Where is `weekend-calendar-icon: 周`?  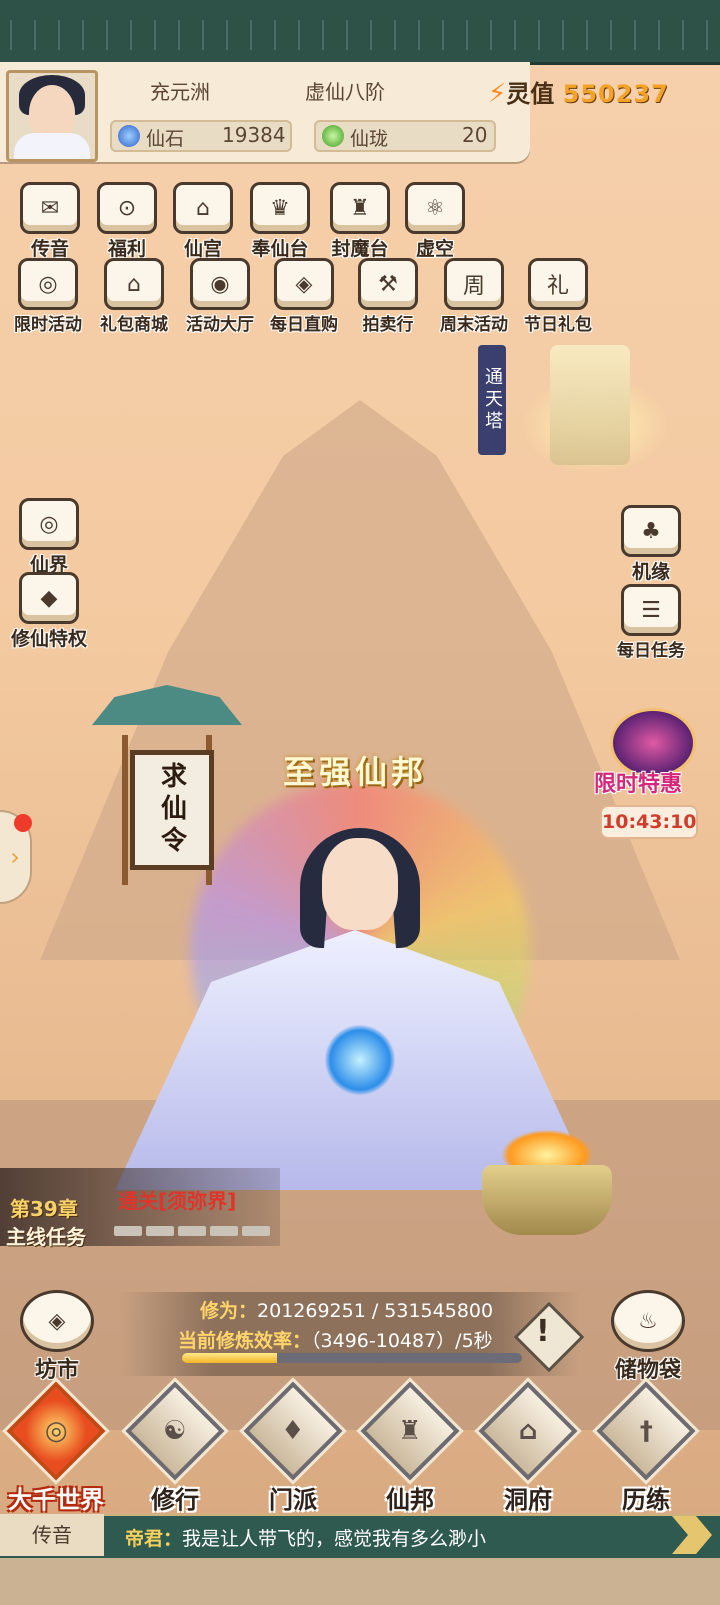 weekend-calendar-icon: 周 is located at coordinates (474, 284).